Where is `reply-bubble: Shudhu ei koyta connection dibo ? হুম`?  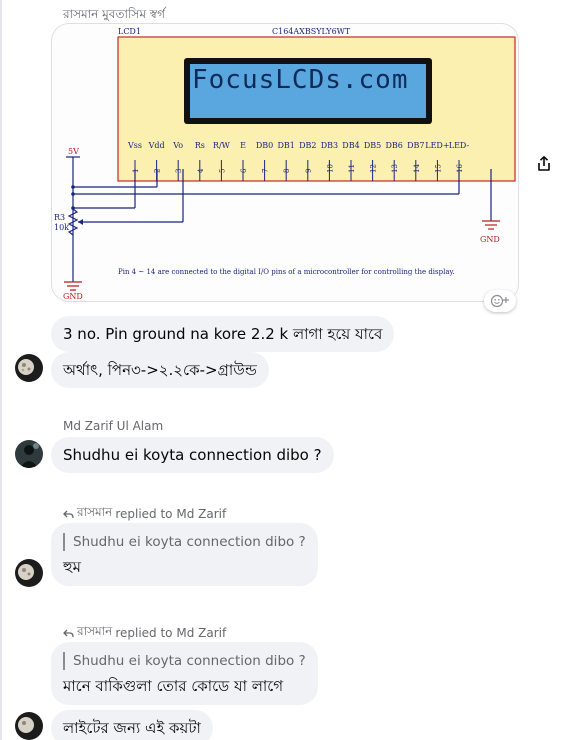 reply-bubble: Shudhu ei koyta connection dibo ? হুম is located at coordinates (184, 554).